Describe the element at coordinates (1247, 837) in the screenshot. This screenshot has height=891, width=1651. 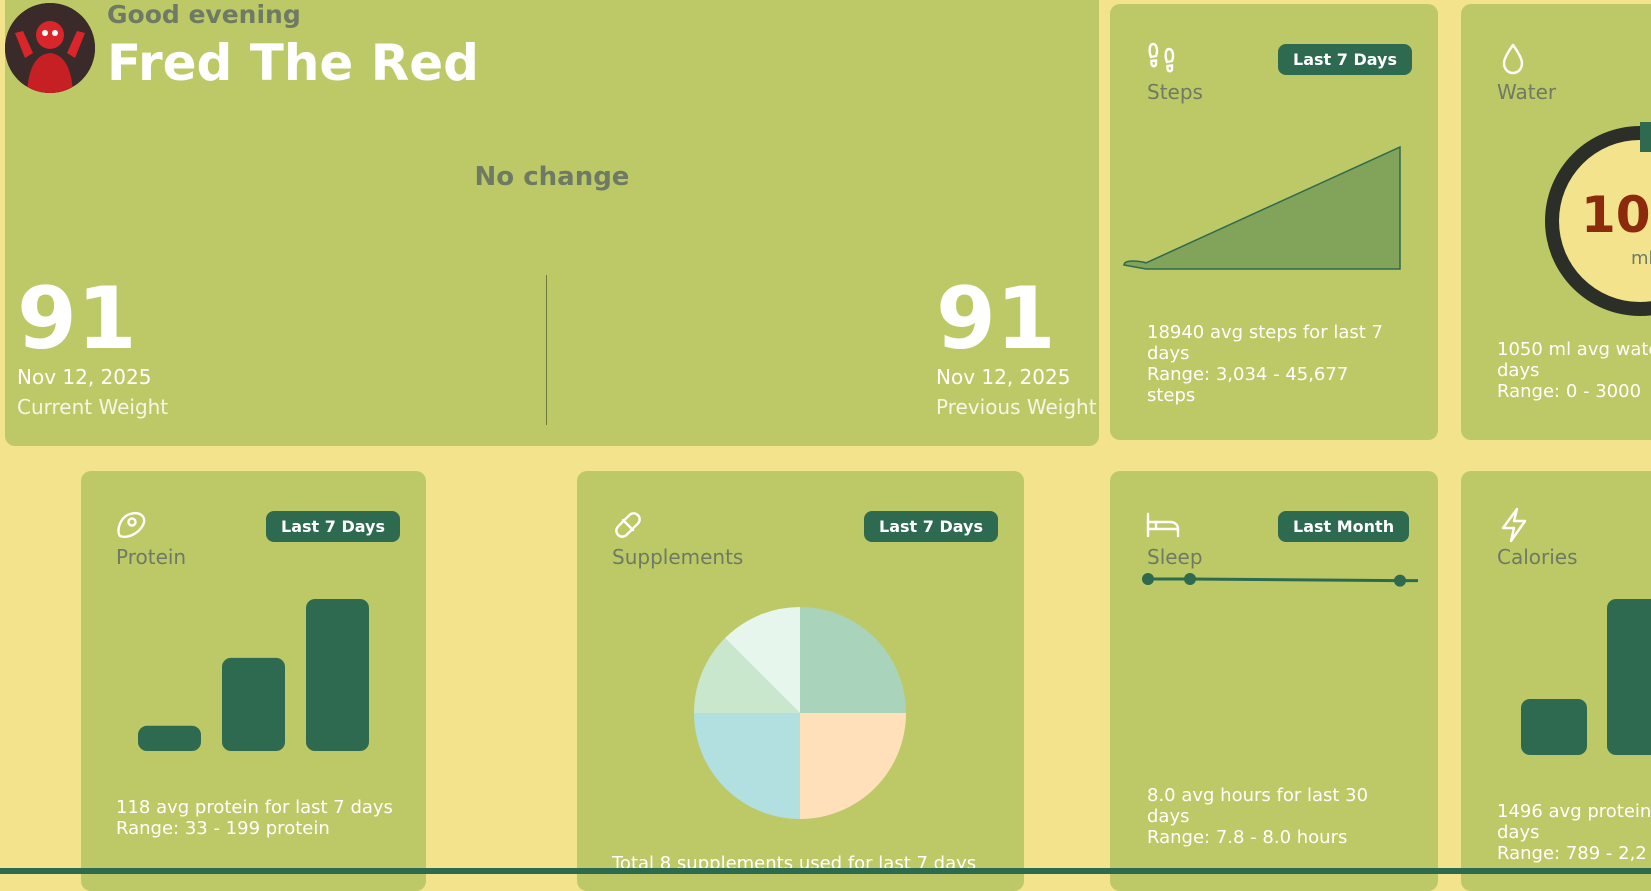
I see `sleep-range-line1: Range: 7.8 - 8.0 hours` at that location.